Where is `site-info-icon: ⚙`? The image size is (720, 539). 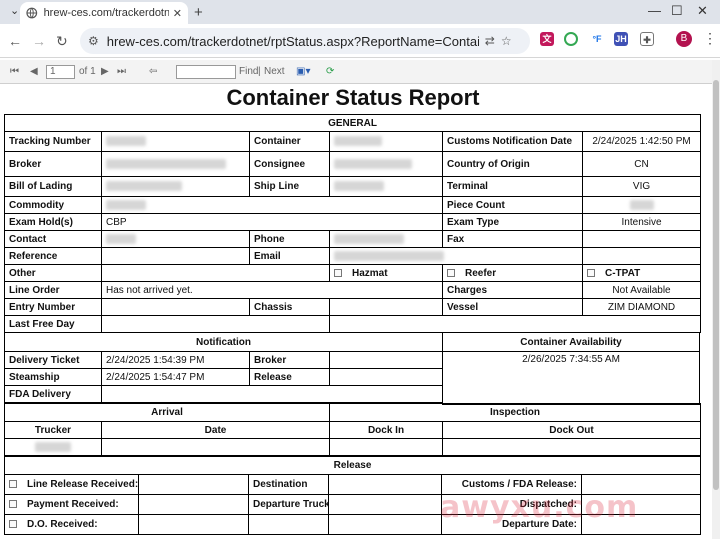
site-info-icon: ⚙ is located at coordinates (93, 41).